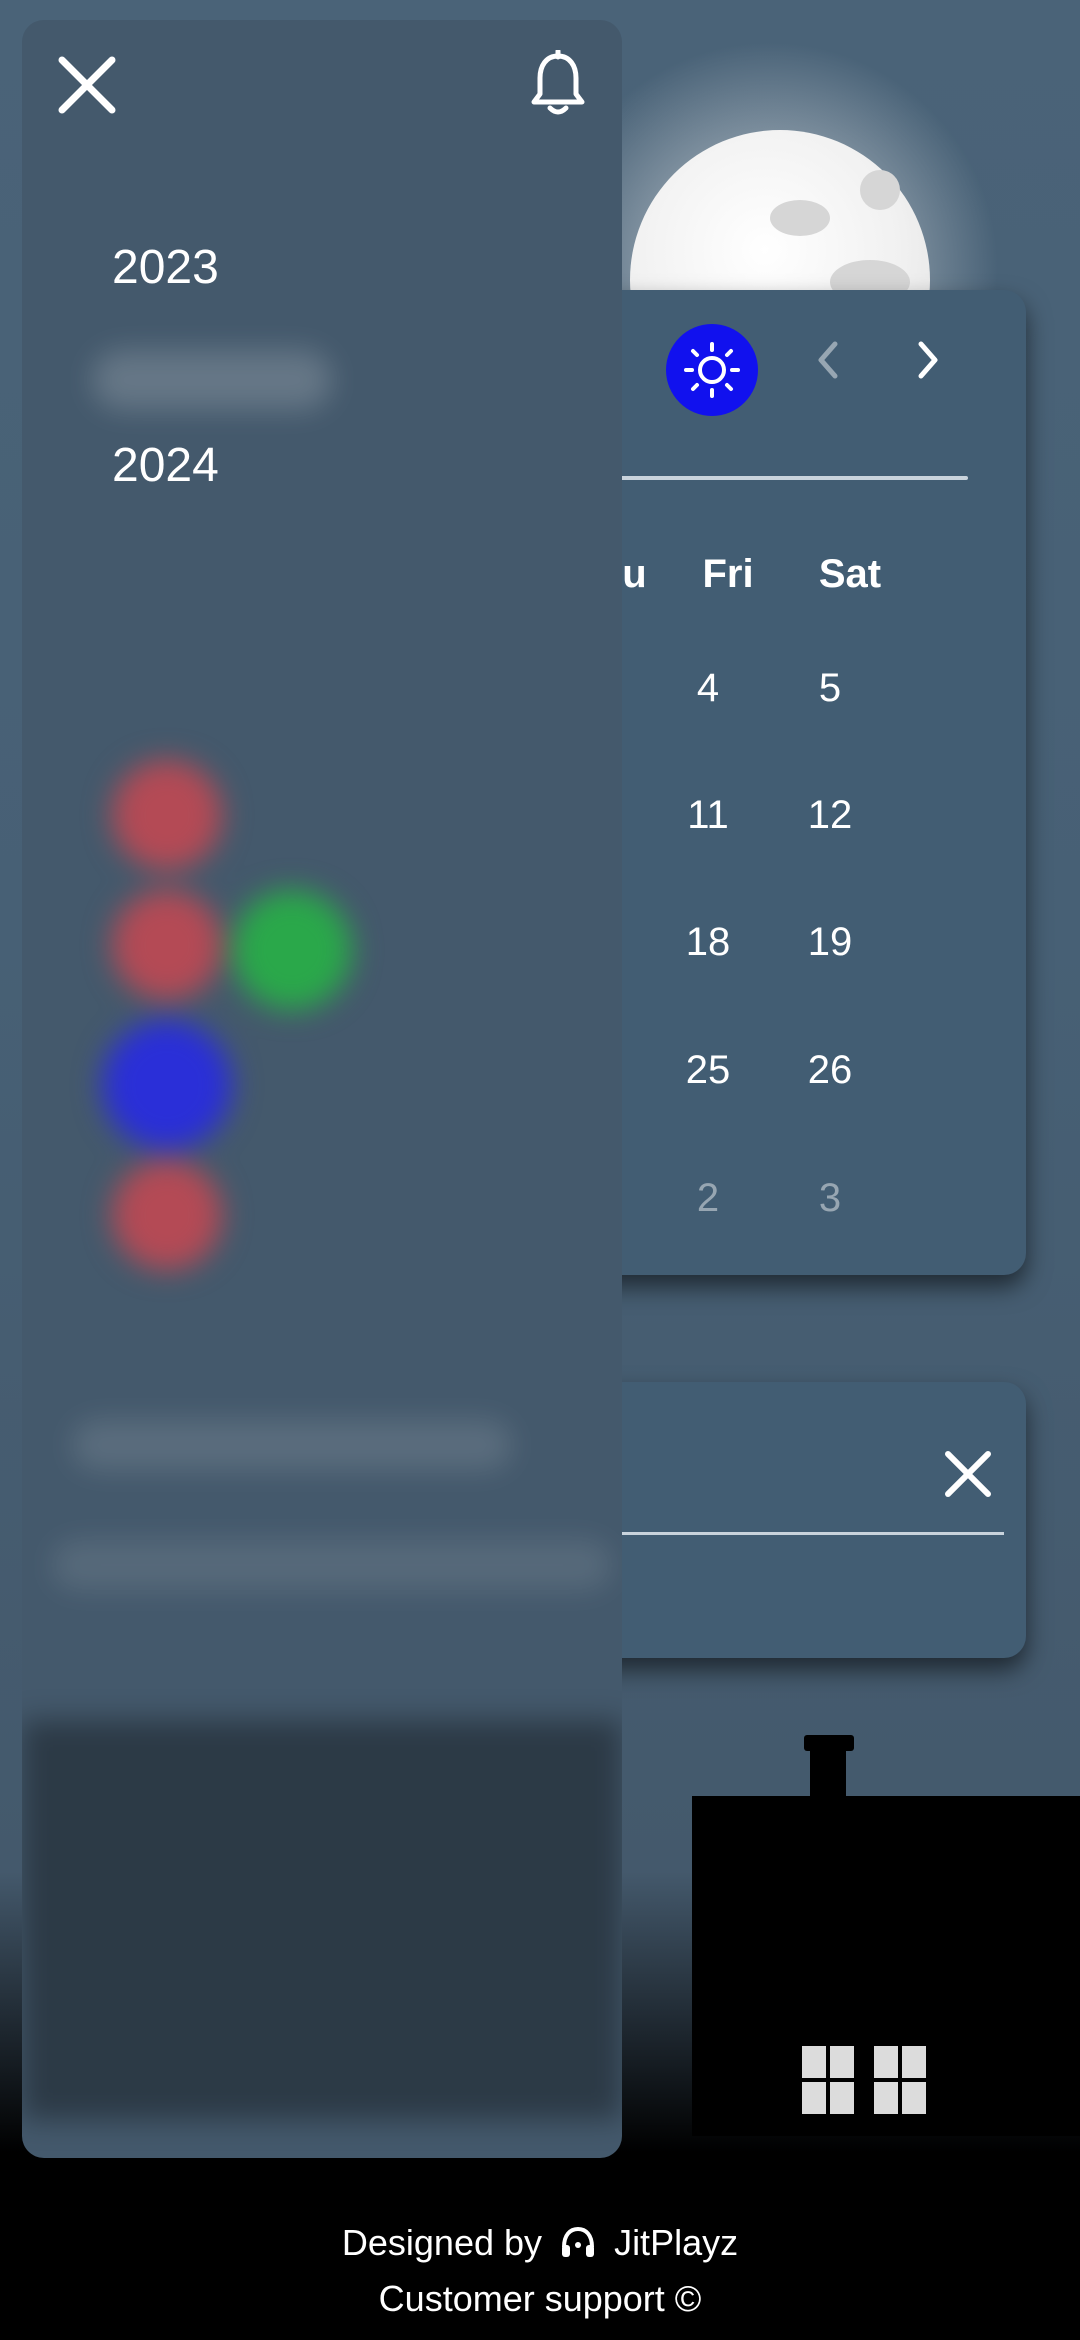 This screenshot has height=2340, width=1080. I want to click on calendar-day: 12, so click(830, 815).